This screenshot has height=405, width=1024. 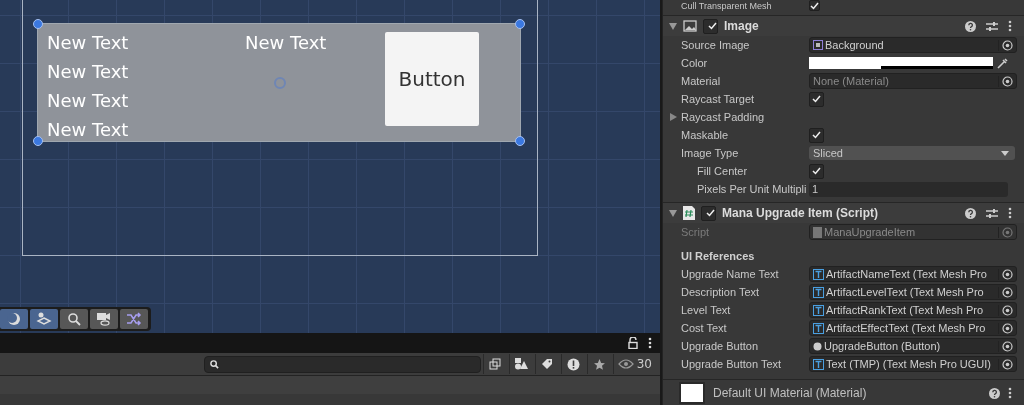 What do you see at coordinates (710, 153) in the screenshot?
I see `field-label: Image Type` at bounding box center [710, 153].